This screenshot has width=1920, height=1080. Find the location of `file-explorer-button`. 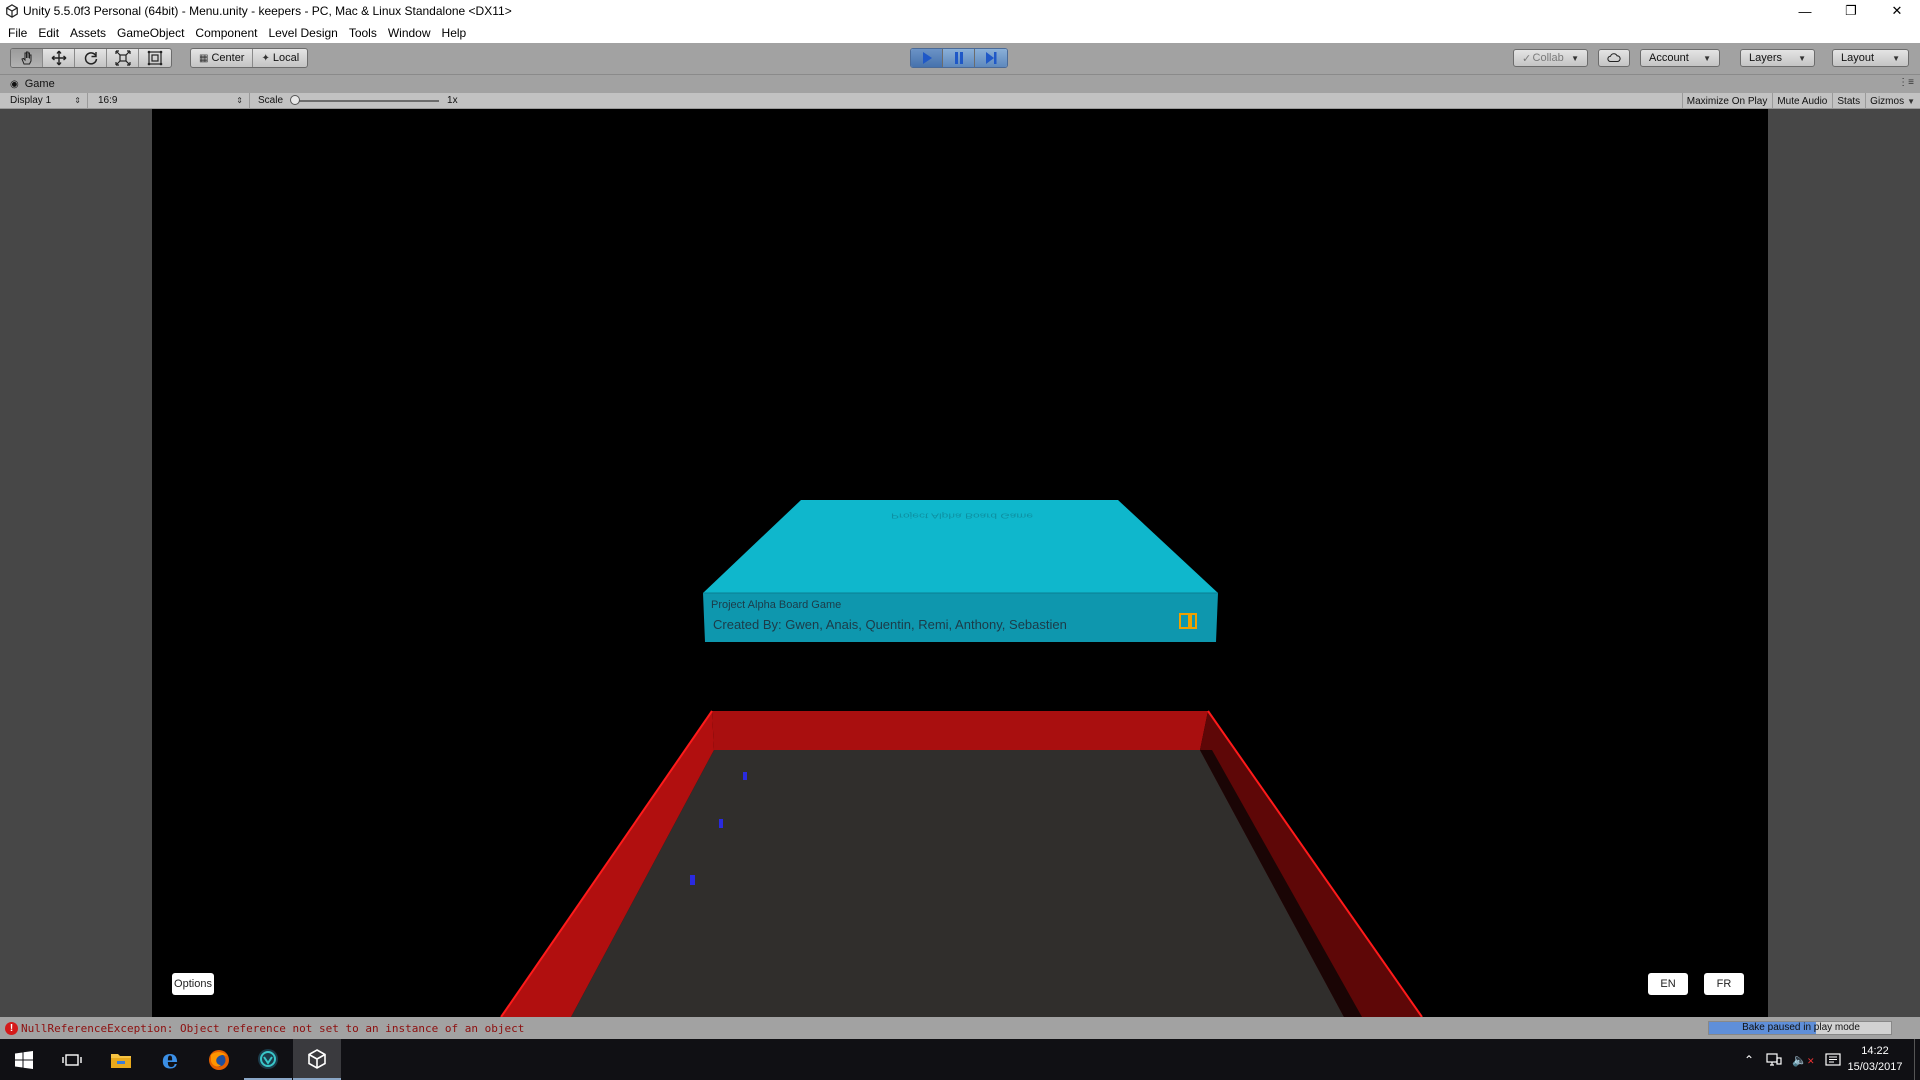

file-explorer-button is located at coordinates (121, 1059).